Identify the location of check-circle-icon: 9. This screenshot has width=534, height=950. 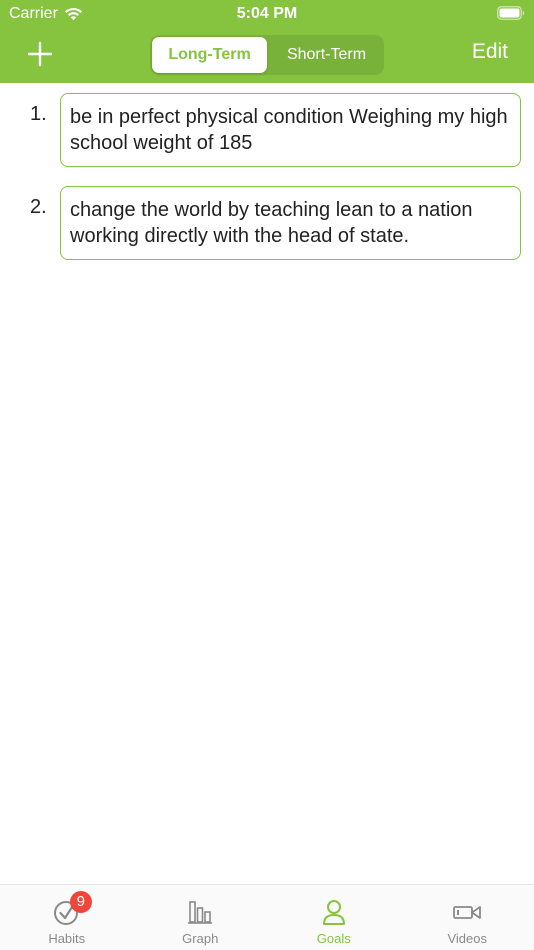
(72, 909).